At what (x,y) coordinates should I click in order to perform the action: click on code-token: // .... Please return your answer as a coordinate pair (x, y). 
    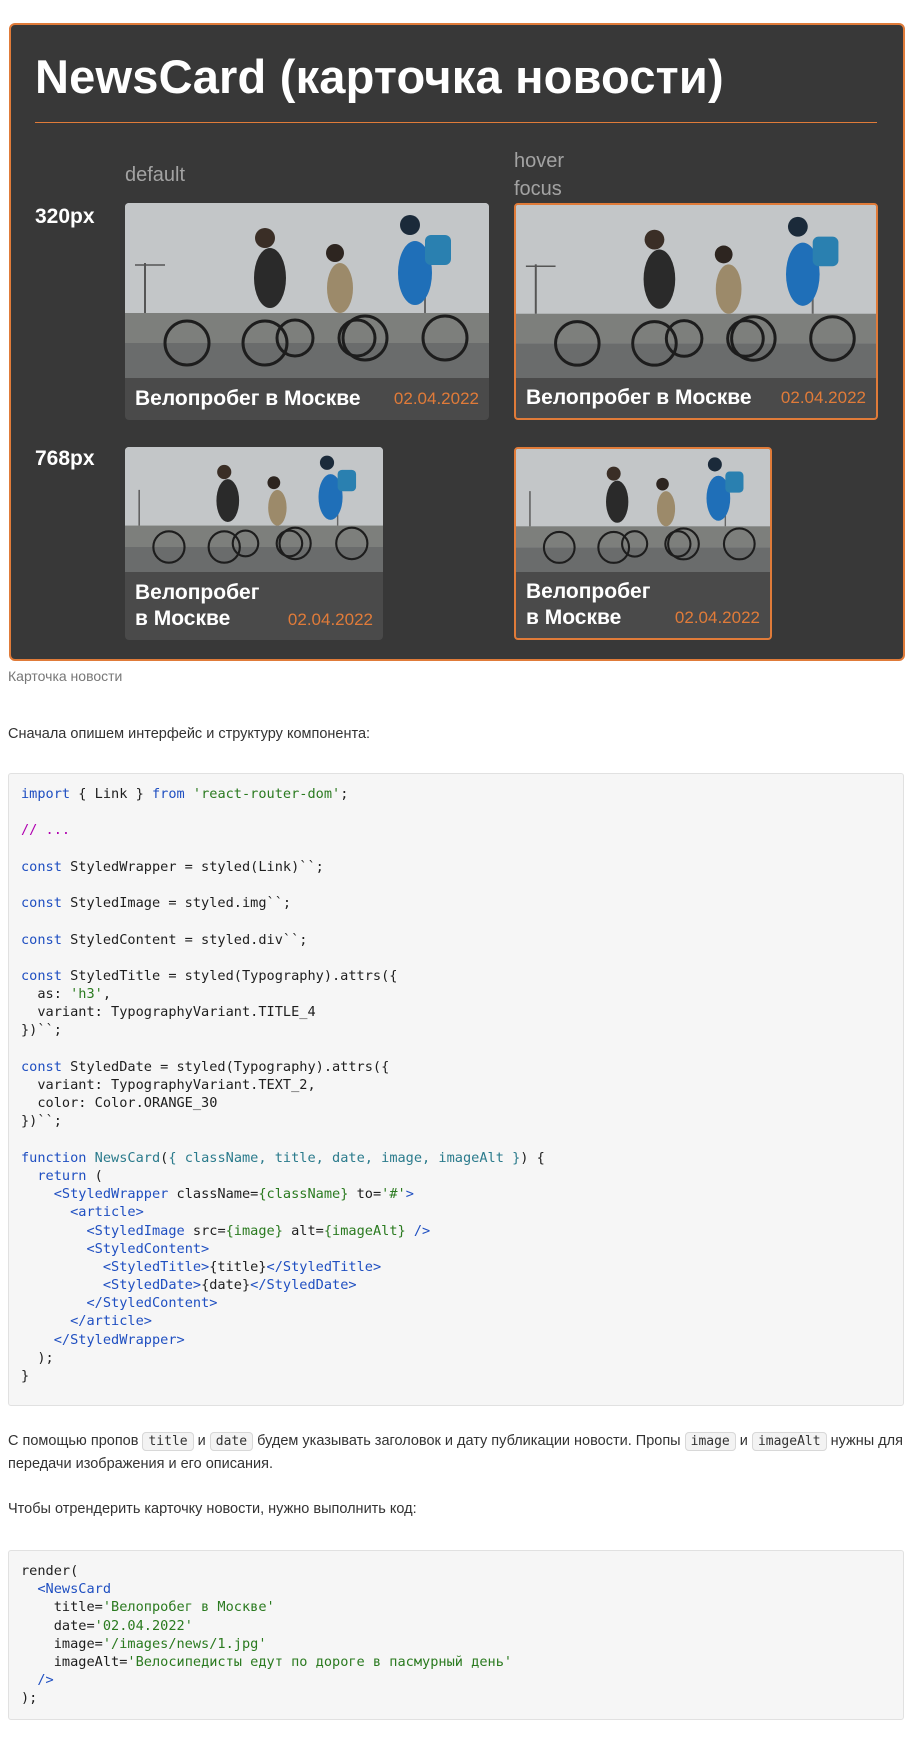
    Looking at the image, I should click on (46, 830).